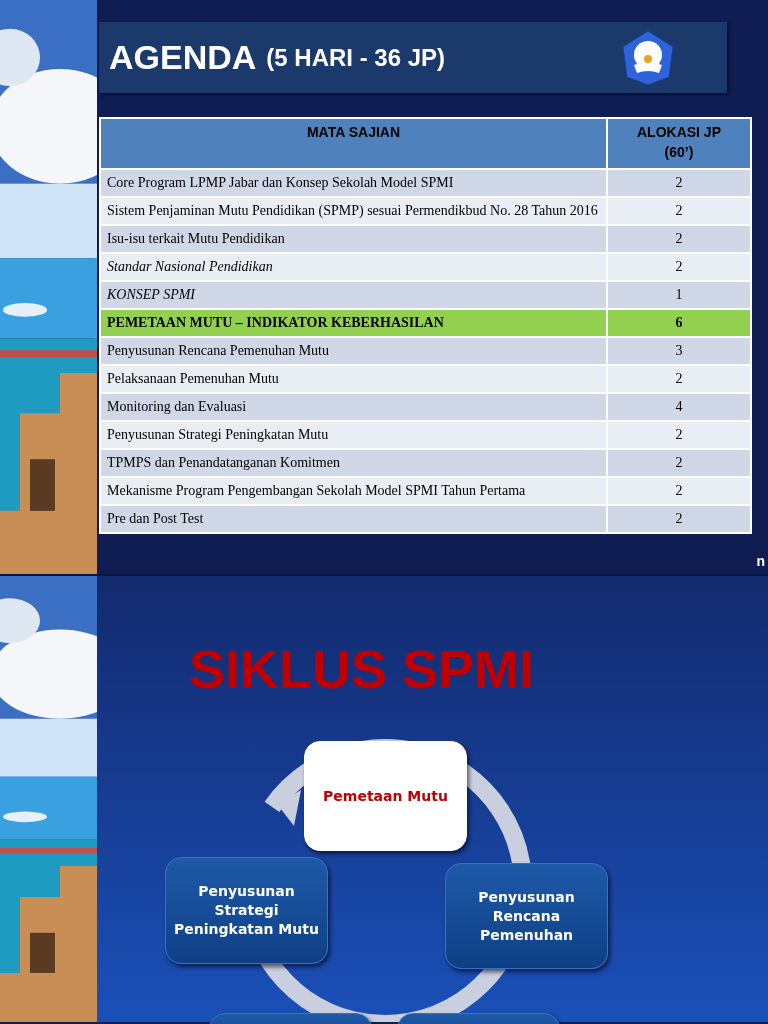 This screenshot has width=768, height=1024. I want to click on table-cell: 6, so click(679, 323).